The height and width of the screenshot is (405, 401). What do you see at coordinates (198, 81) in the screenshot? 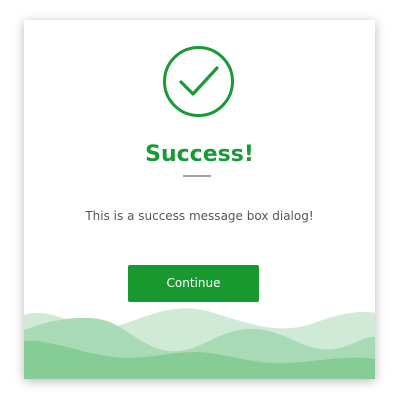
I see `check-circle-icon` at bounding box center [198, 81].